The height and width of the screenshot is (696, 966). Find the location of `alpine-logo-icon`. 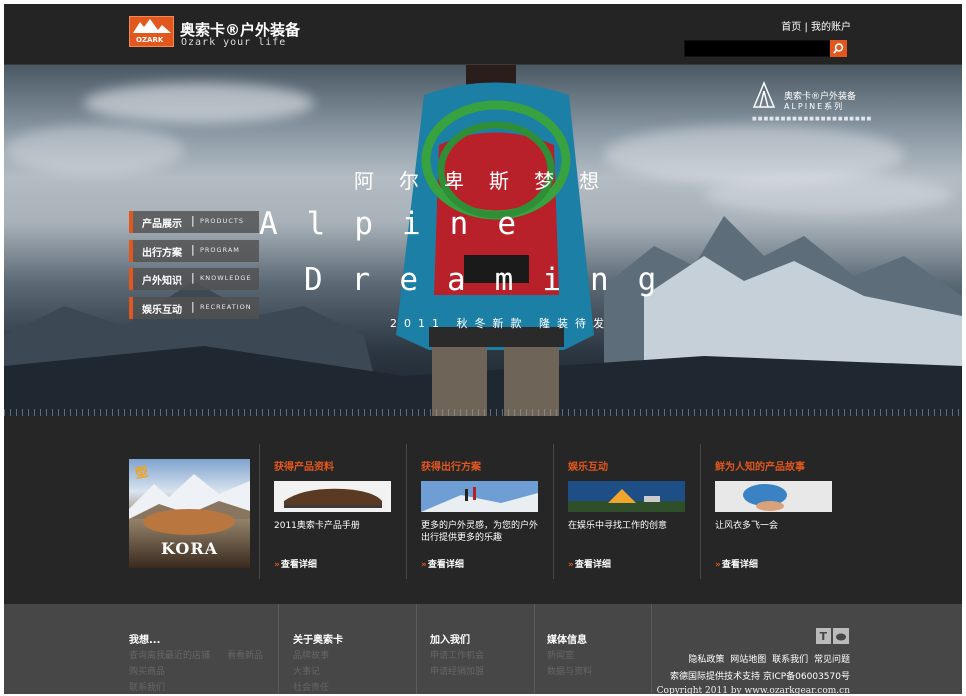

alpine-logo-icon is located at coordinates (764, 94).